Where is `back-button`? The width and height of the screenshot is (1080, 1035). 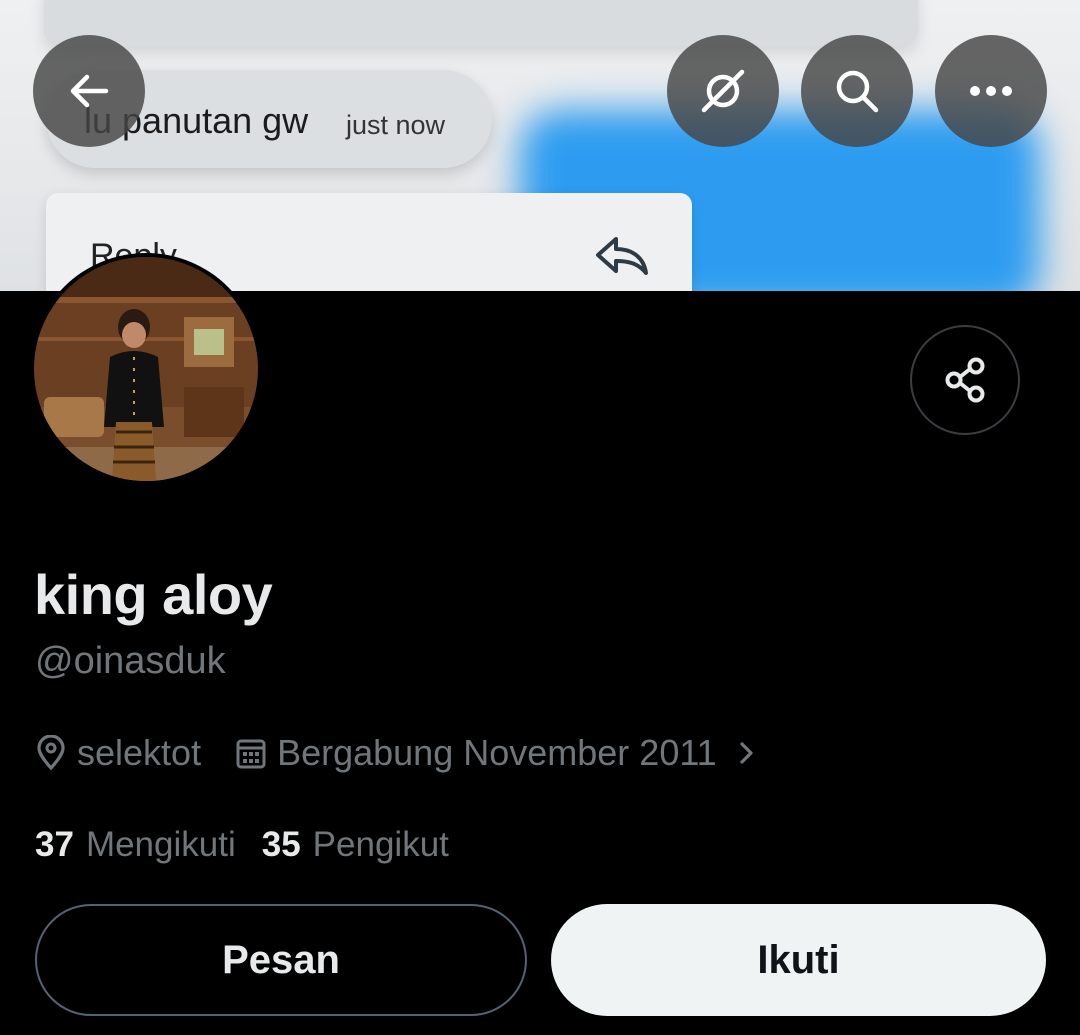 back-button is located at coordinates (89, 91).